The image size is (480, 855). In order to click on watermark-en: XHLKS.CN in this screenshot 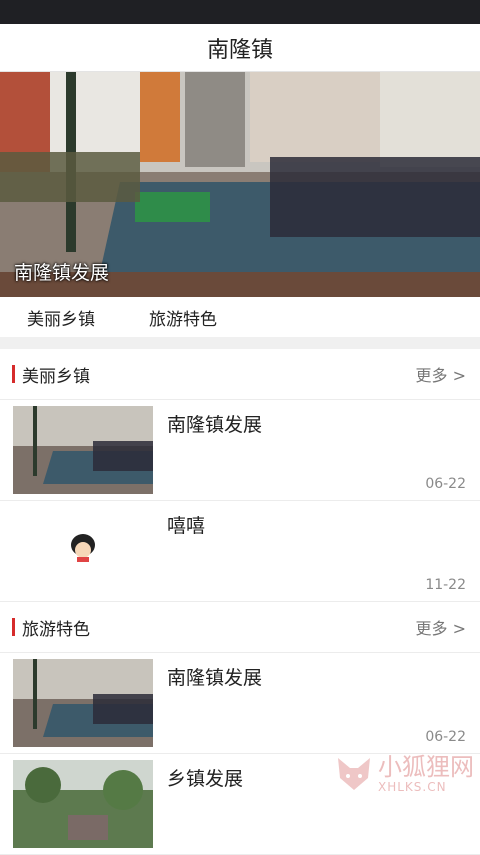, I will do `click(412, 787)`.